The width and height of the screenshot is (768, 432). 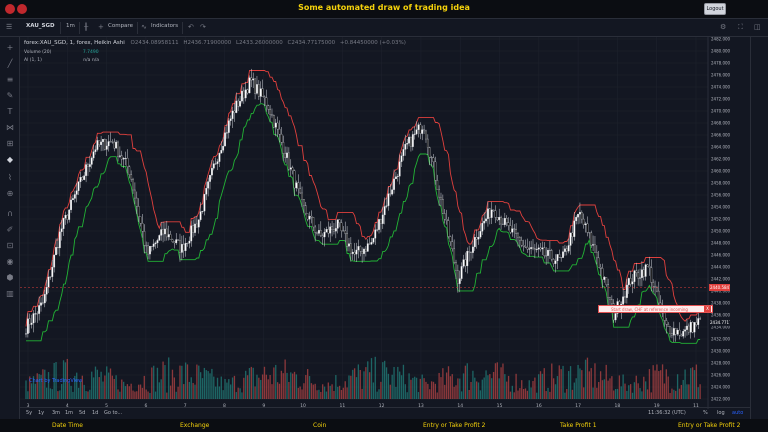 I want to click on arrow-icon: ◆, so click(x=10, y=160).